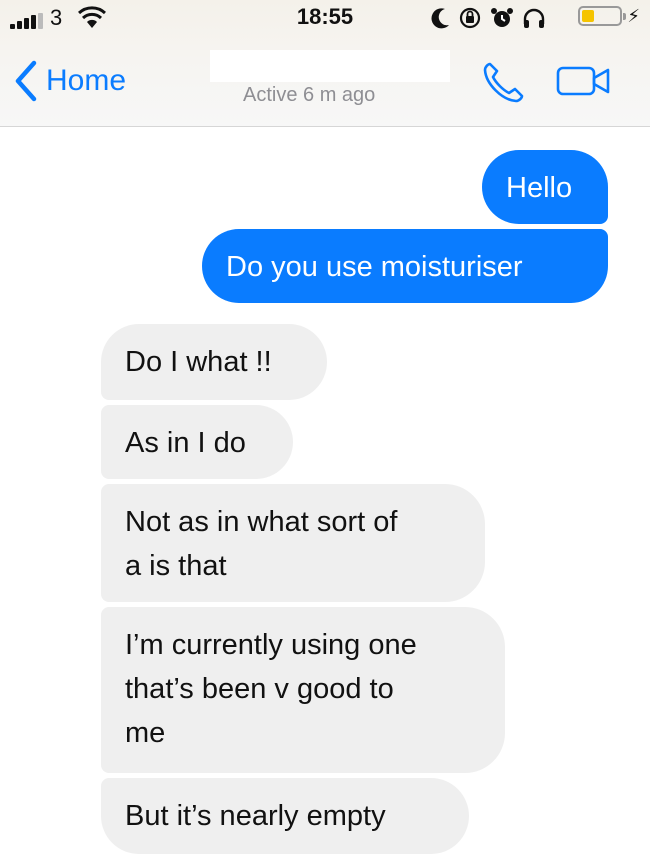 Image resolution: width=650 pixels, height=867 pixels. What do you see at coordinates (584, 81) in the screenshot?
I see `video-call-icon` at bounding box center [584, 81].